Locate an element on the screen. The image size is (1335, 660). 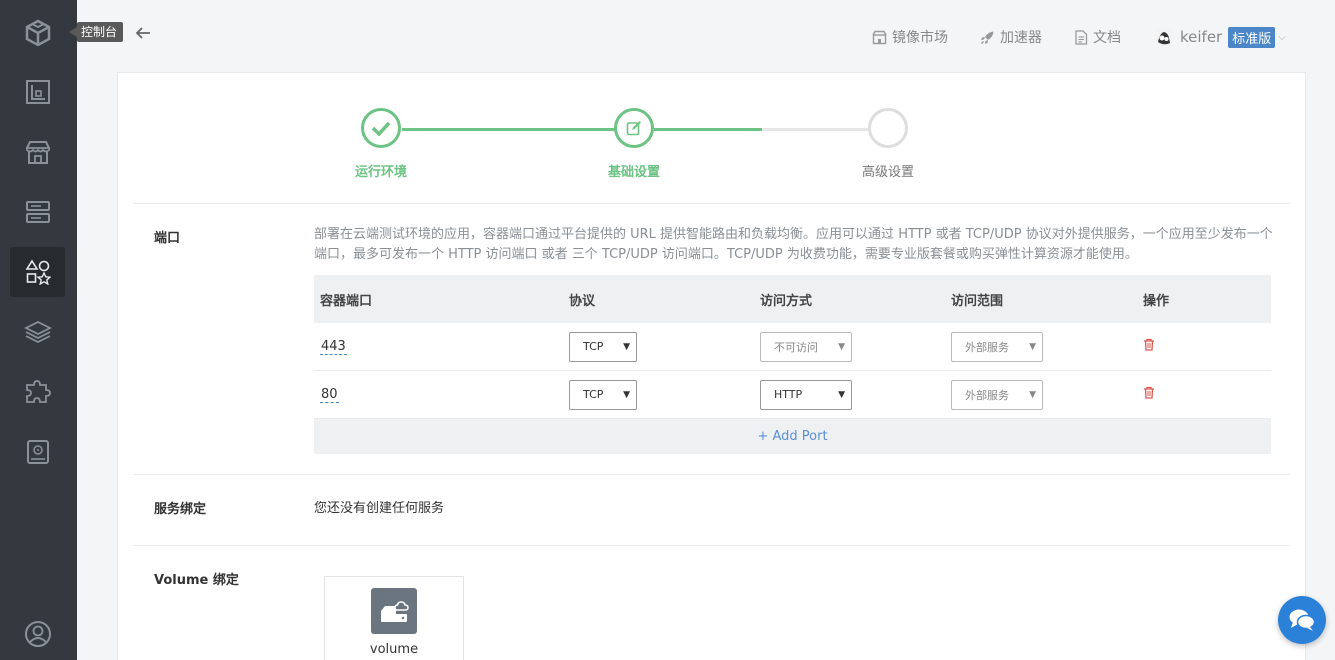
logo-cube-icon is located at coordinates (37, 33).